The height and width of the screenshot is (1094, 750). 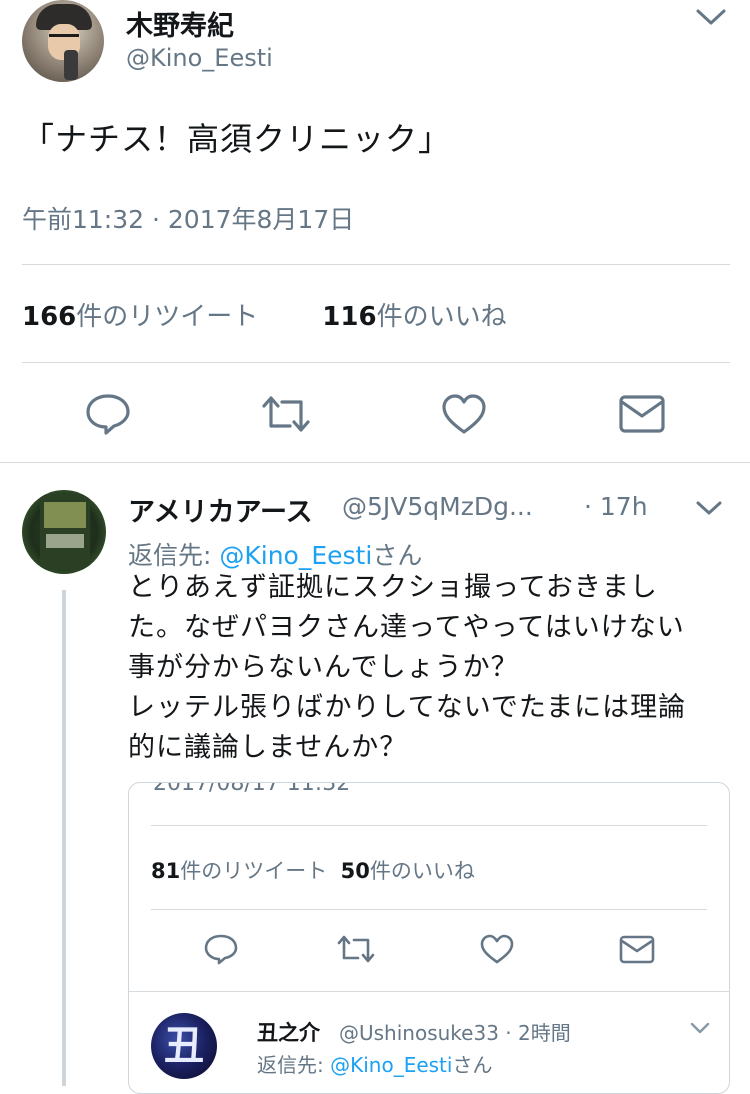 What do you see at coordinates (616, 506) in the screenshot?
I see `reply-time: · 17h` at bounding box center [616, 506].